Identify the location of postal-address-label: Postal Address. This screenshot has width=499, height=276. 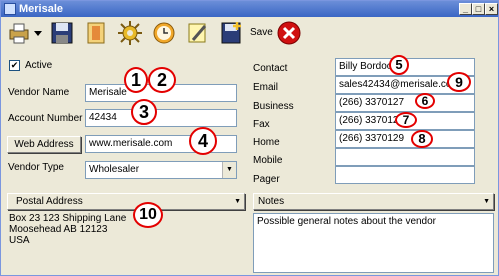
(49, 201).